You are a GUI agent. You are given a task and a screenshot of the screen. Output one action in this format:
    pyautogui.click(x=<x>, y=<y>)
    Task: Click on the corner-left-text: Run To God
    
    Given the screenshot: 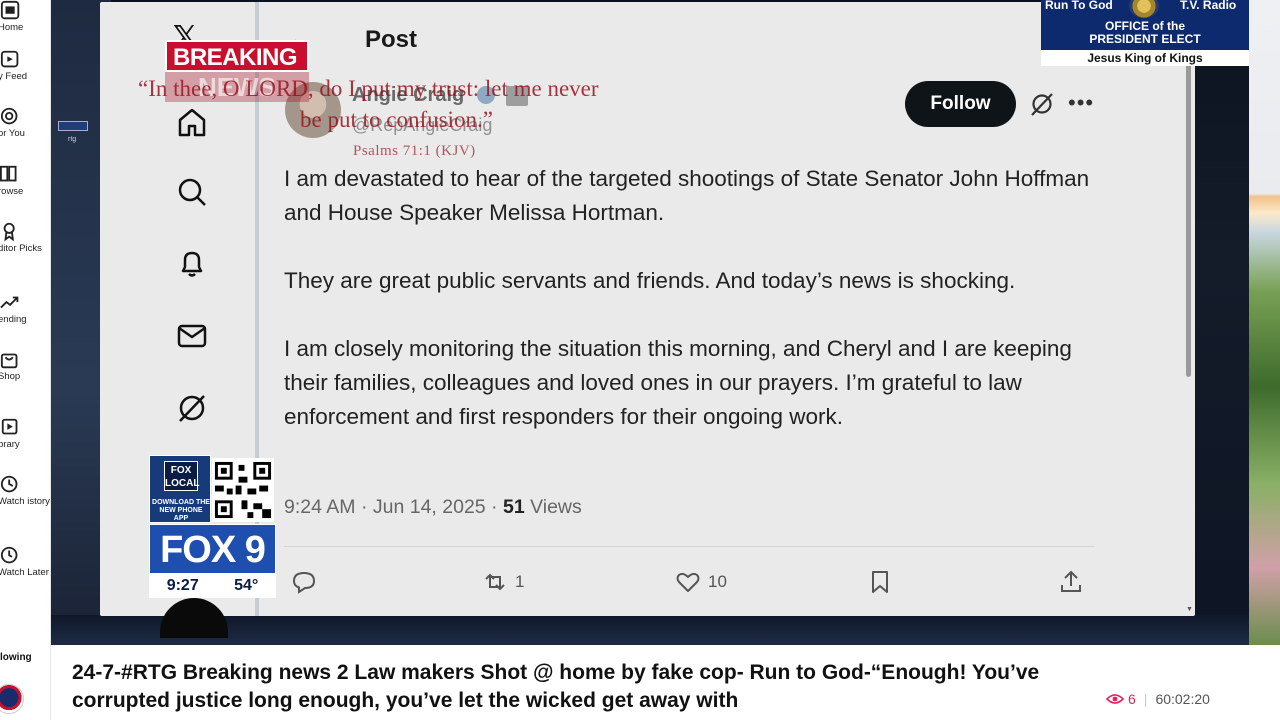 What is the action you would take?
    pyautogui.click(x=1079, y=6)
    